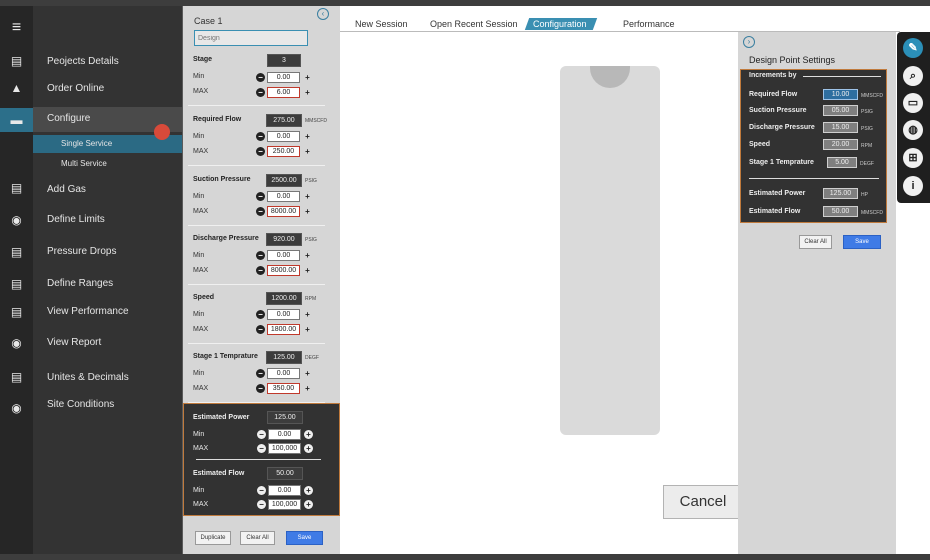 This screenshot has height=560, width=930. I want to click on sidebar-item-site-conditions: Site Conditions, so click(80, 404).